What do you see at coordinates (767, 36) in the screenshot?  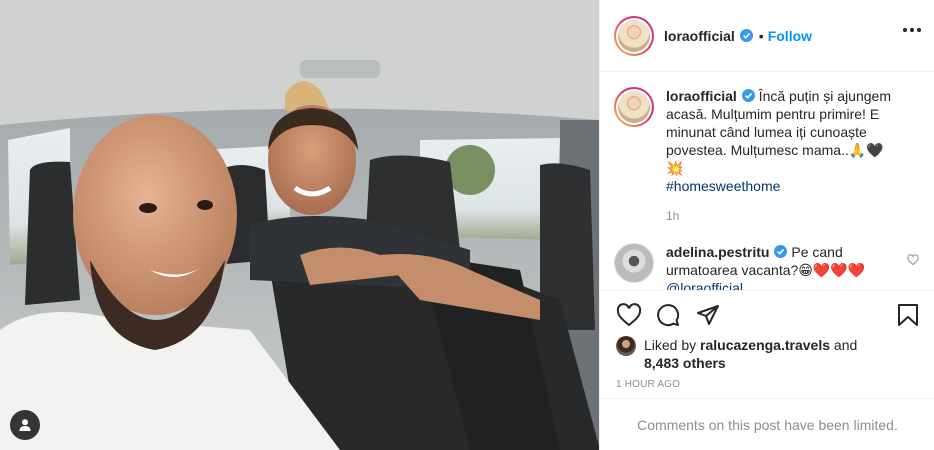 I see `post-header: loraofficial • Follow` at bounding box center [767, 36].